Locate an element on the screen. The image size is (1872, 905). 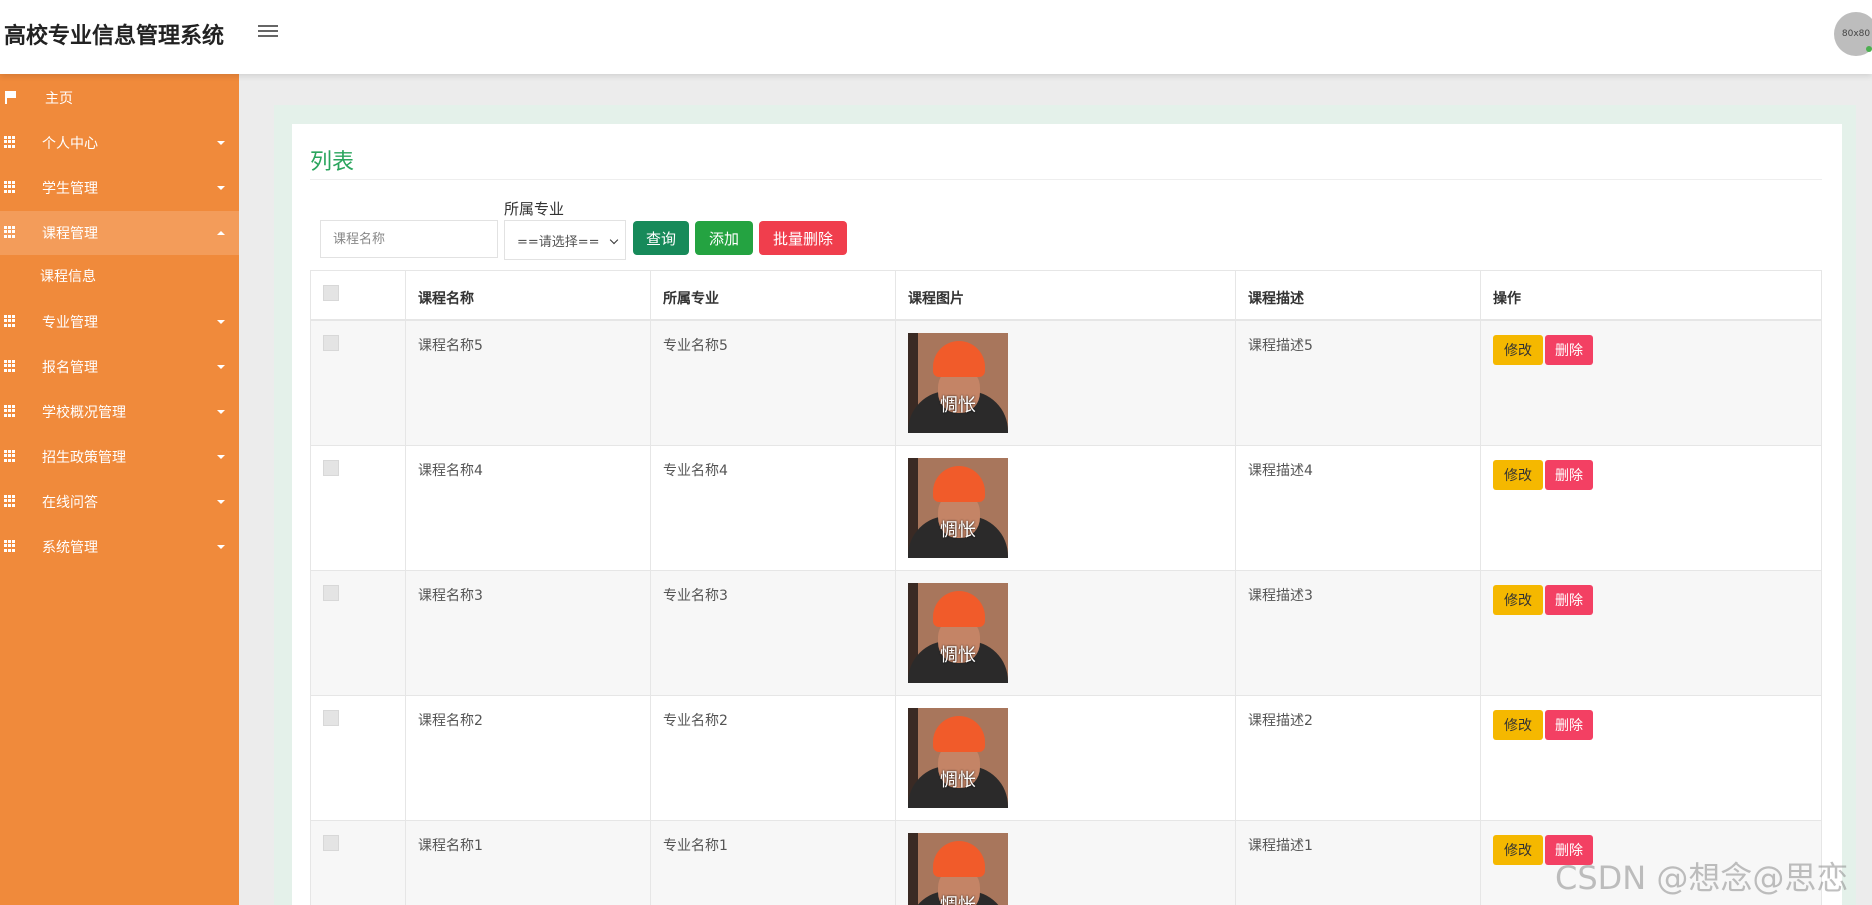
description-cell: 课程描述1 is located at coordinates (1280, 846).